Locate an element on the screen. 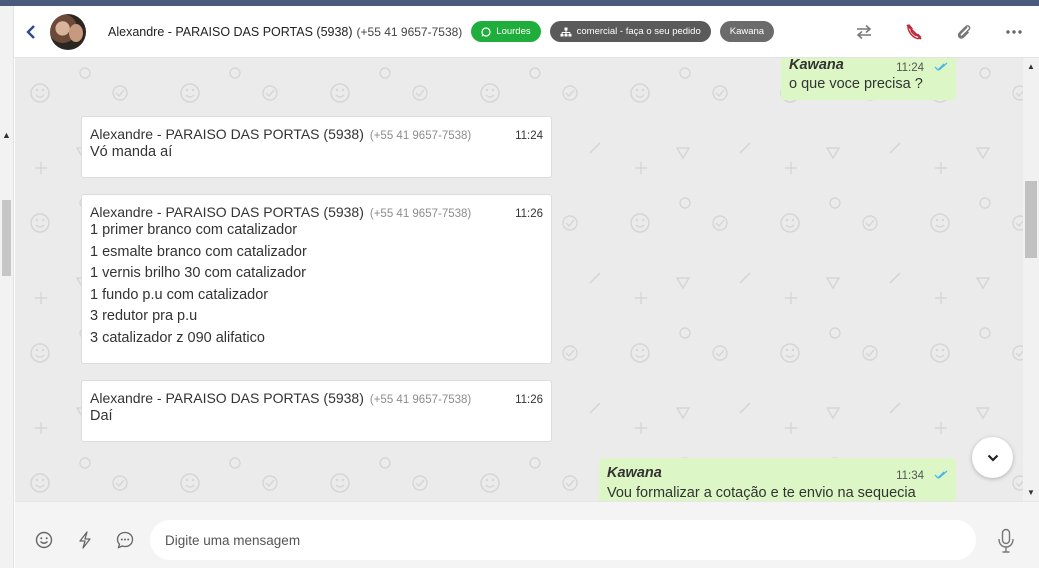 The image size is (1039, 568). tag-lourdes: Lourdes is located at coordinates (506, 31).